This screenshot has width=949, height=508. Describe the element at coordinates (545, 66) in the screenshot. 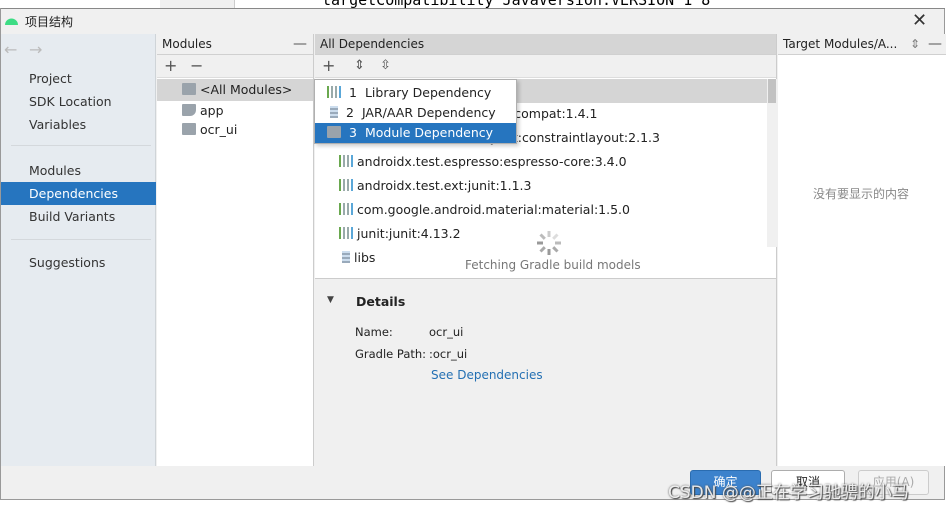

I see `dependencies-toolbar: + ⇕ ⇳` at that location.